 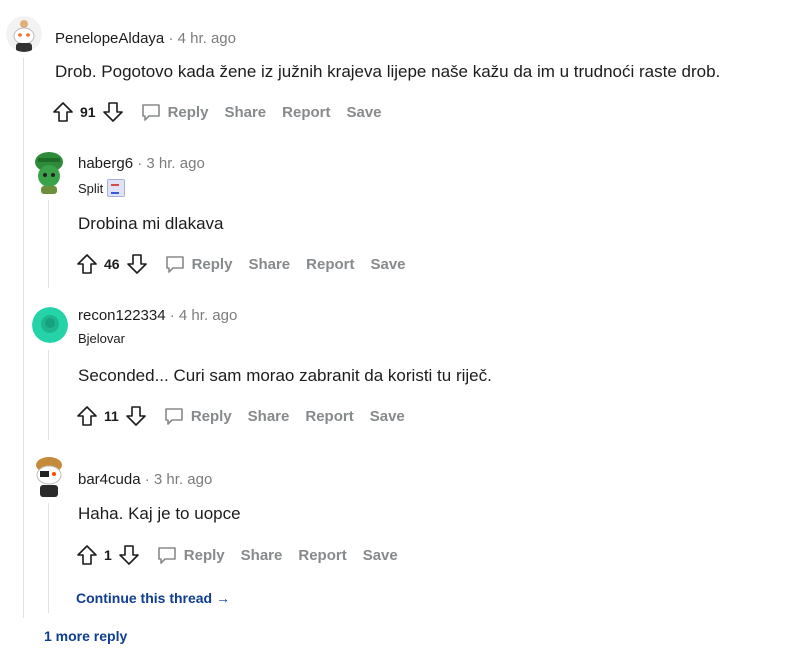 I want to click on comment-meta: PenelopeAldaya · 4 hr. ago, so click(x=145, y=38).